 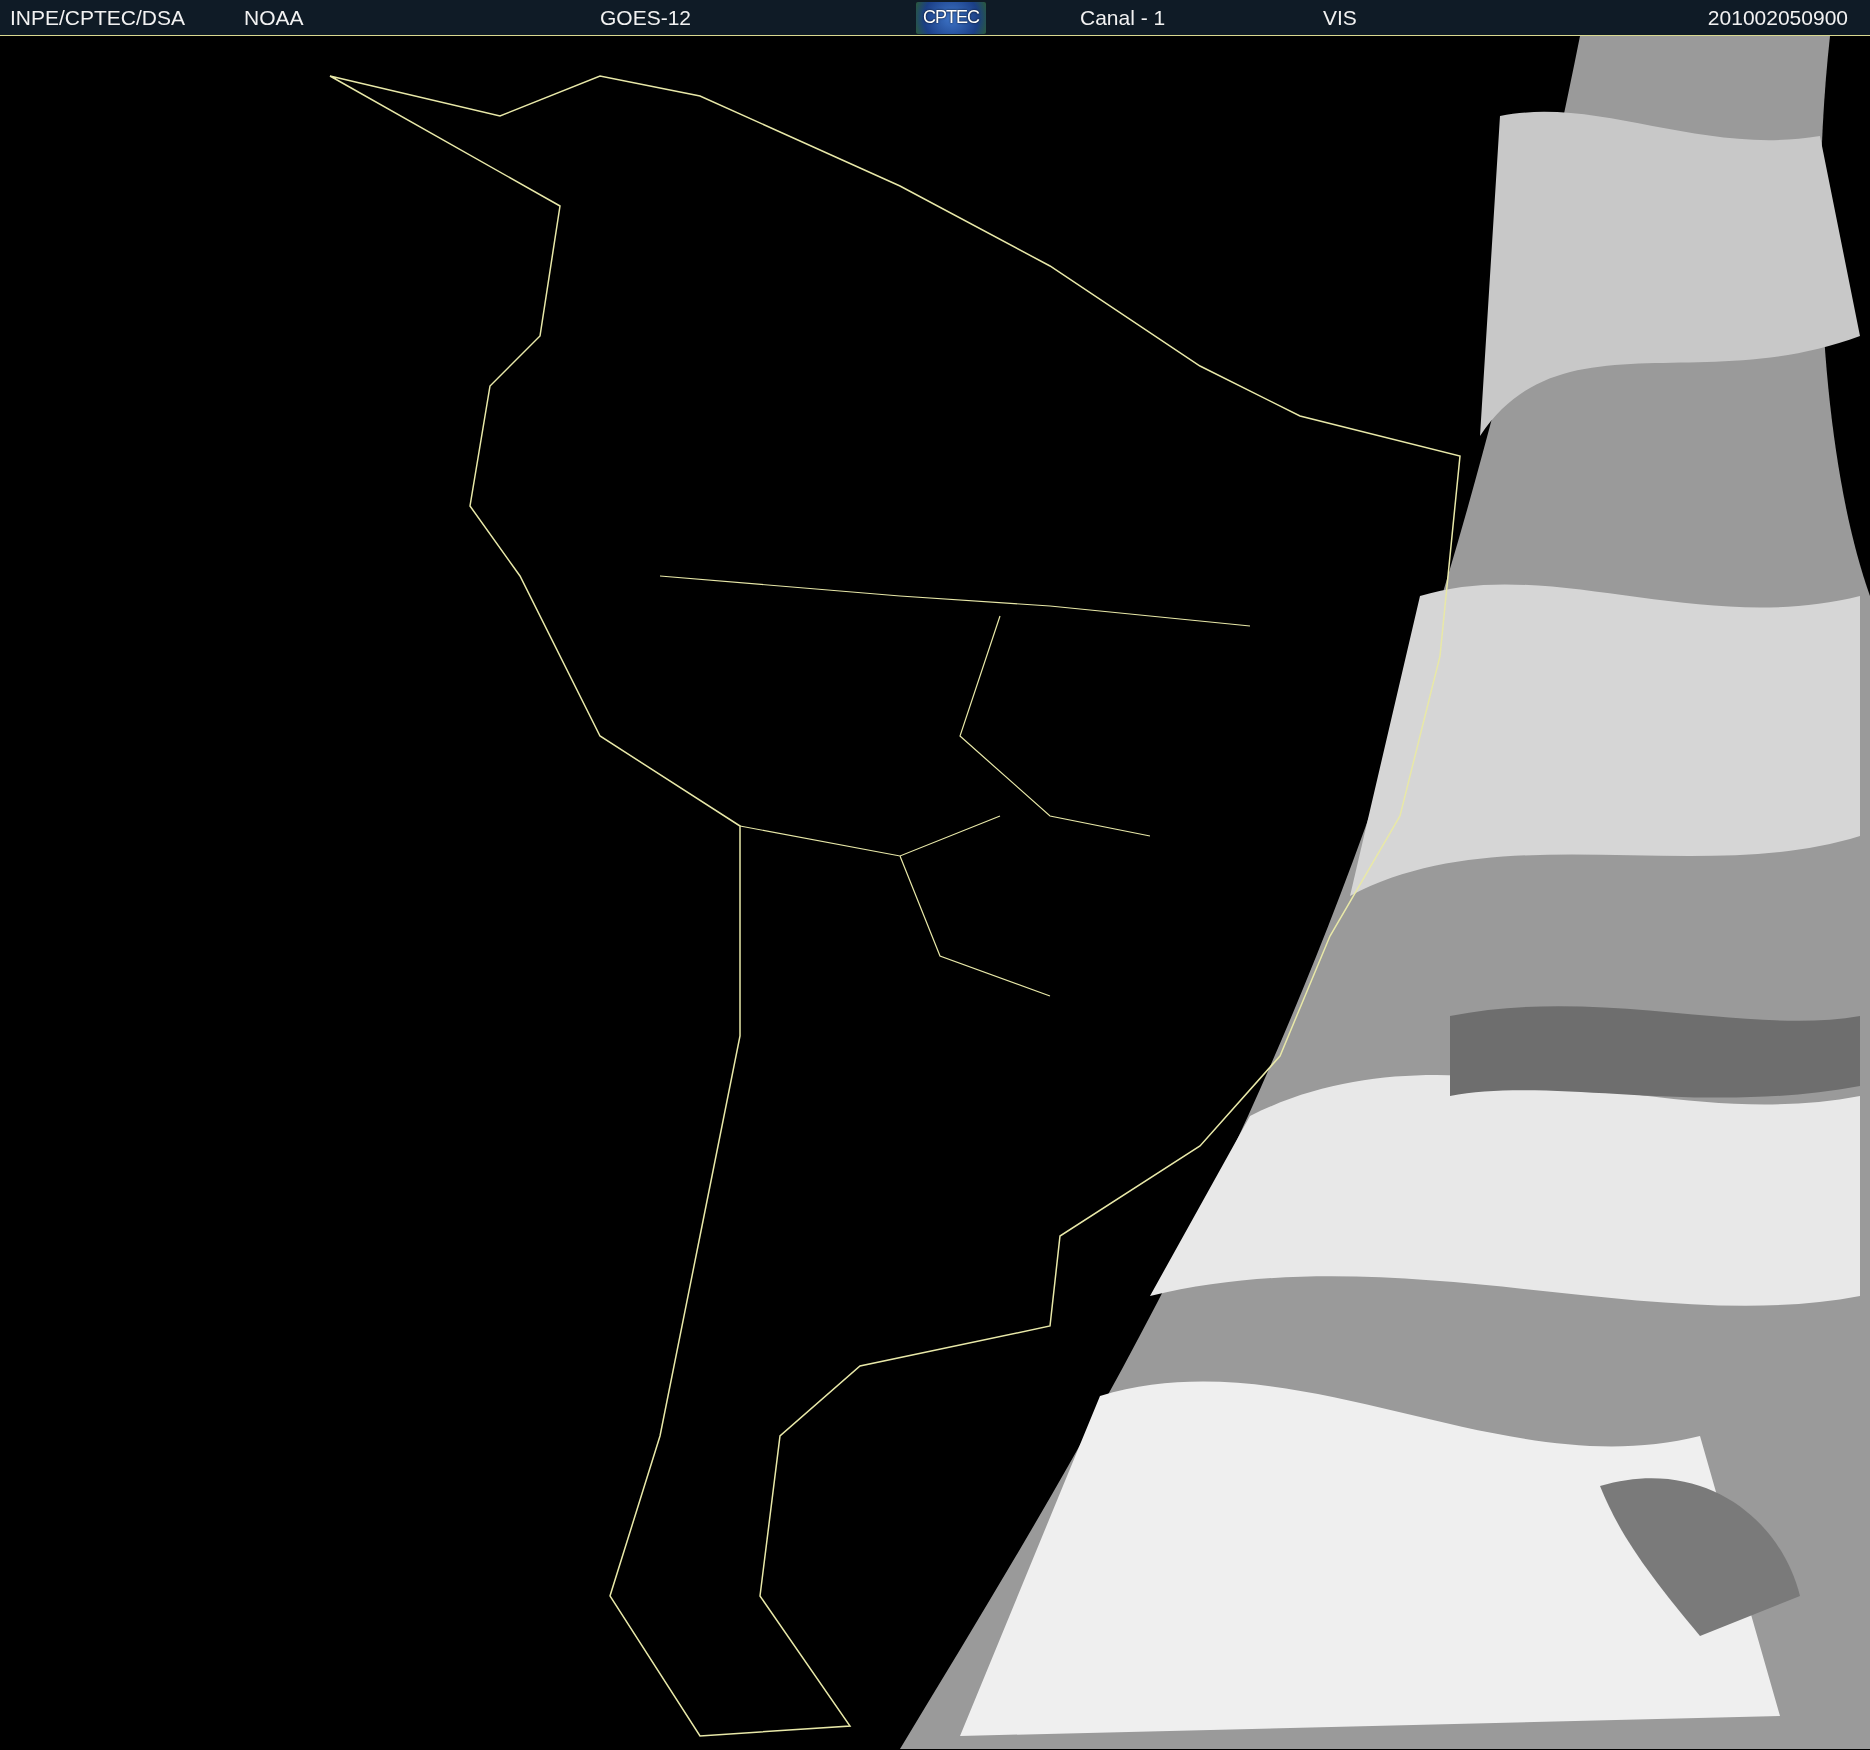 I want to click on logo: CPTEC, so click(x=951, y=17).